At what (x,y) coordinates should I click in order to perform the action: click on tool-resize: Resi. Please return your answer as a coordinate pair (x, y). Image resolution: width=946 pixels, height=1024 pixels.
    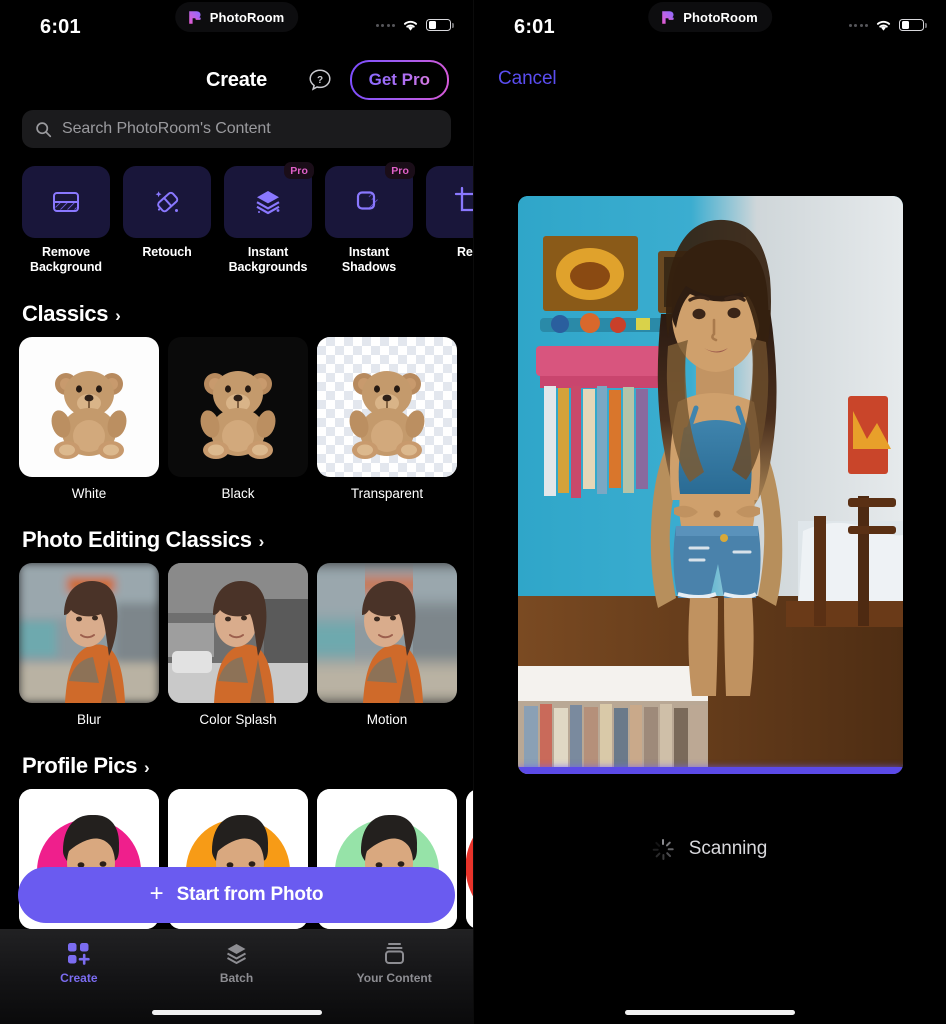
    Looking at the image, I should click on (449, 220).